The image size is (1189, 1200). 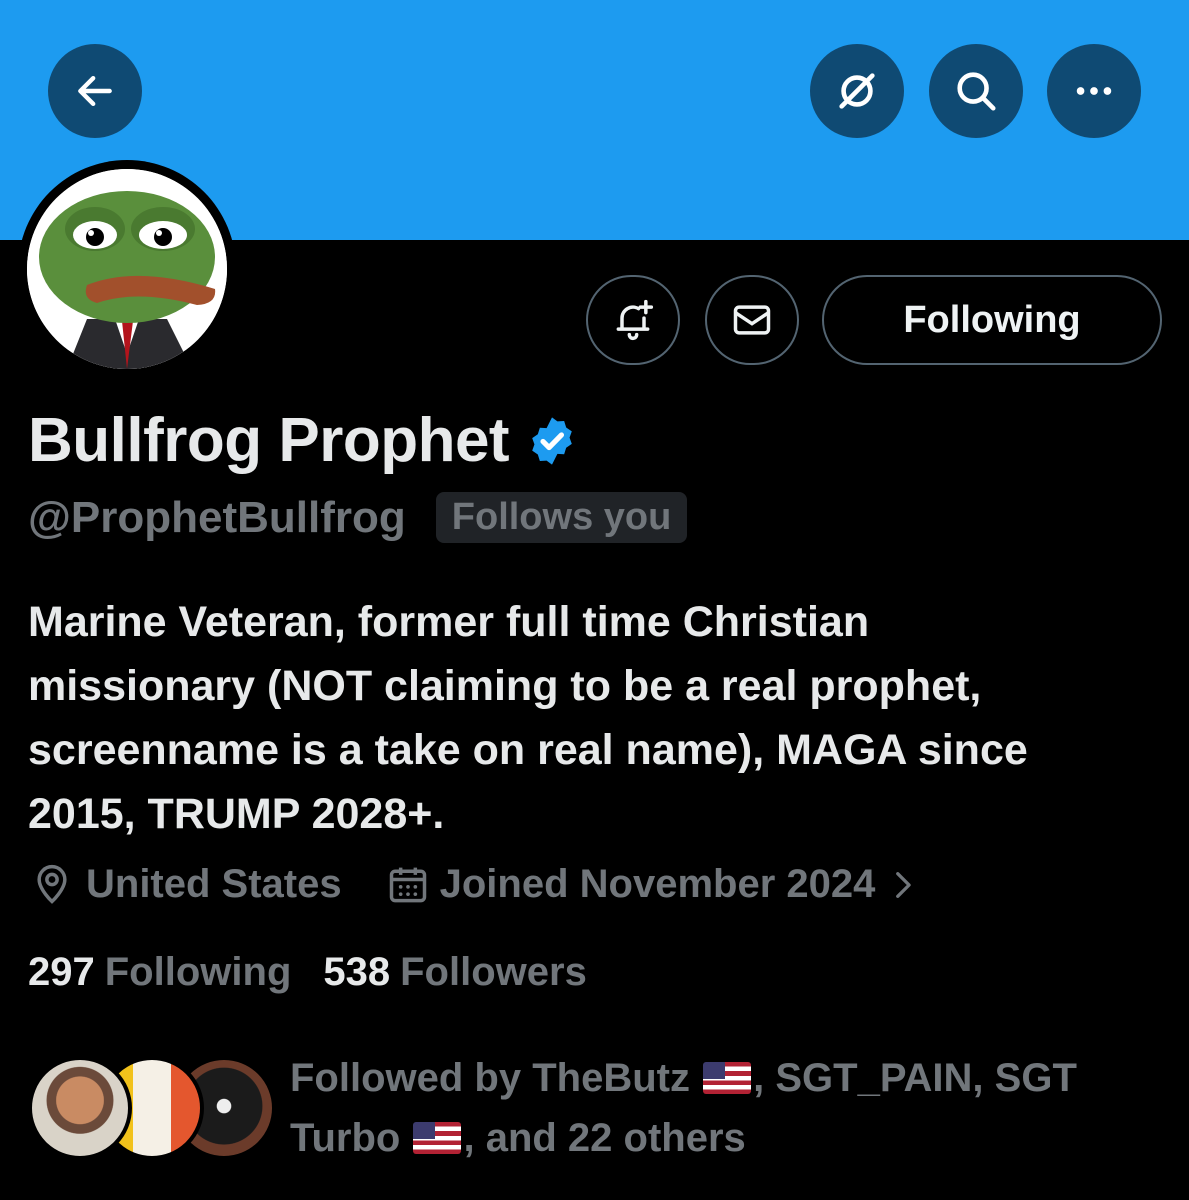 I want to click on join-date: Joined November 2024, so click(x=653, y=884).